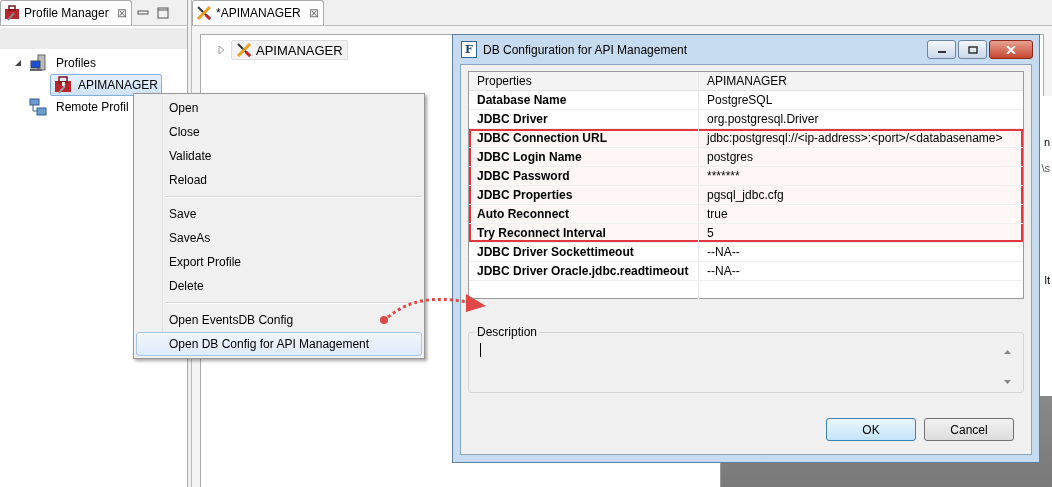 This screenshot has height=487, width=1052. What do you see at coordinates (279, 320) in the screenshot?
I see `menu-item: Open EventsDB Config` at bounding box center [279, 320].